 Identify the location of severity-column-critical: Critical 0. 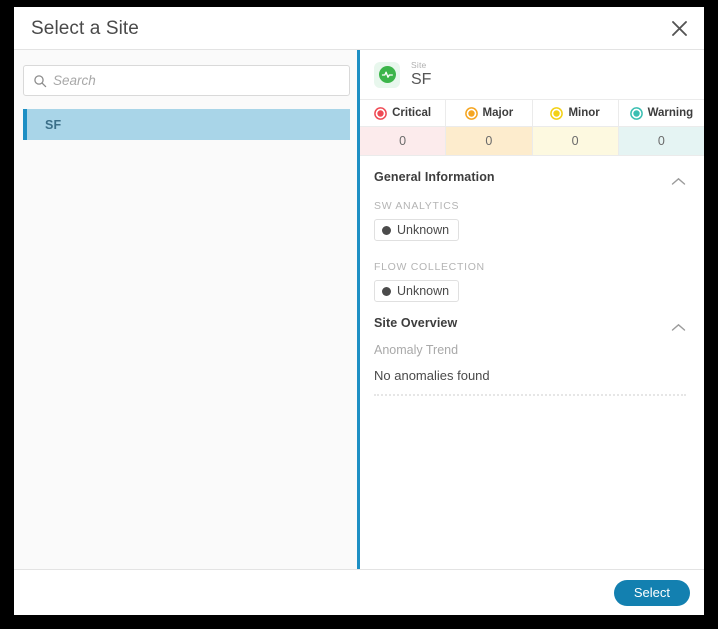
(403, 127).